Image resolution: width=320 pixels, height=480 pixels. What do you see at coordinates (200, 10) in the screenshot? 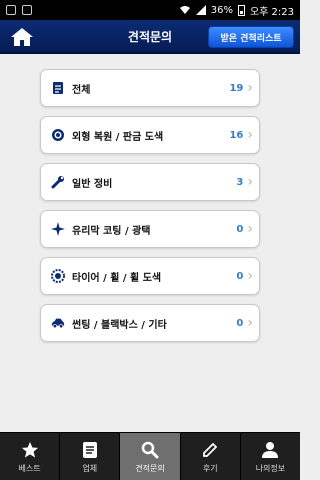
I see `signal-icon` at bounding box center [200, 10].